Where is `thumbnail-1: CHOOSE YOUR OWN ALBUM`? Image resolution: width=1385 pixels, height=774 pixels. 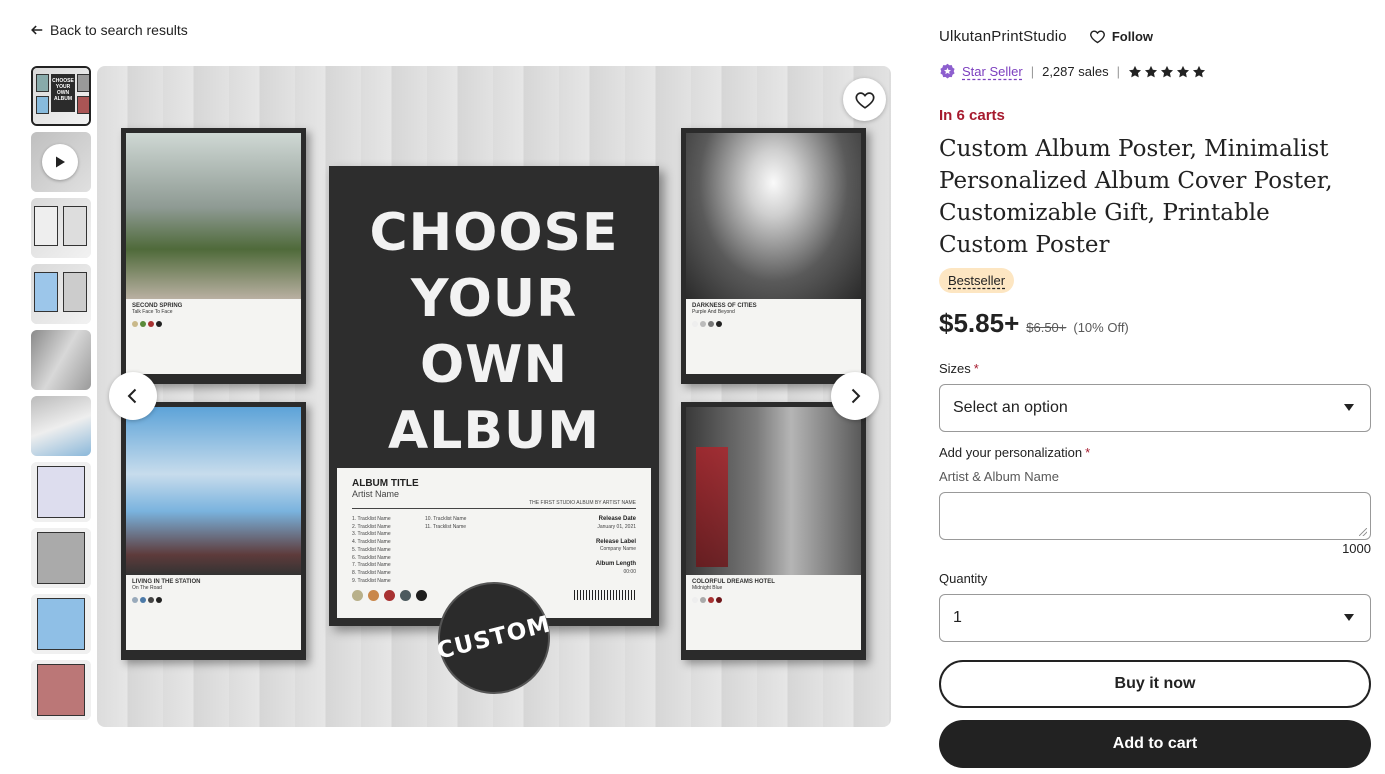 thumbnail-1: CHOOSE YOUR OWN ALBUM is located at coordinates (61, 96).